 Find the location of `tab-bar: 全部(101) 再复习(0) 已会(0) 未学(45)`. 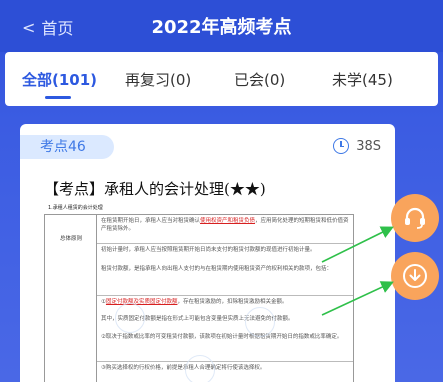

tab-bar: 全部(101) 再复习(0) 已会(0) 未学(45) is located at coordinates (221, 79).